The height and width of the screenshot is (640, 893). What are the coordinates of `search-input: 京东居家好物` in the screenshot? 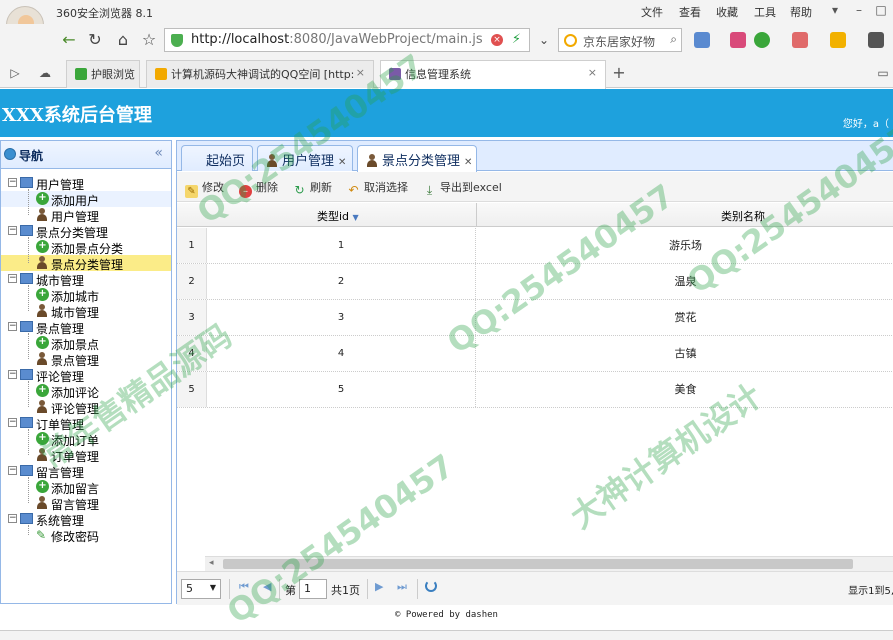 It's located at (619, 41).